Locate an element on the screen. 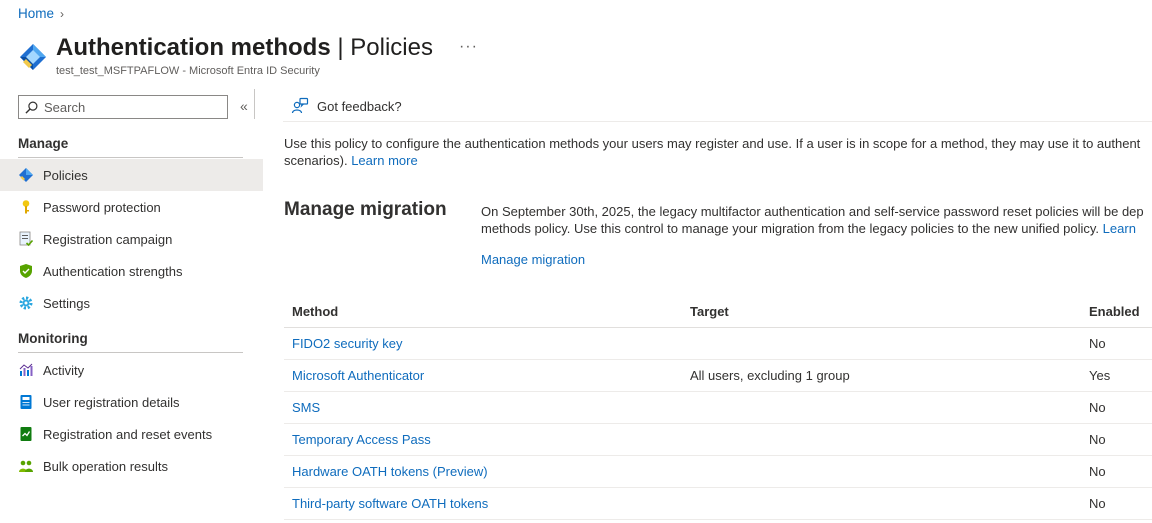 This screenshot has width=1152, height=523. sidebar-item-authentication-strengths: Authentication strengths is located at coordinates (131, 271).